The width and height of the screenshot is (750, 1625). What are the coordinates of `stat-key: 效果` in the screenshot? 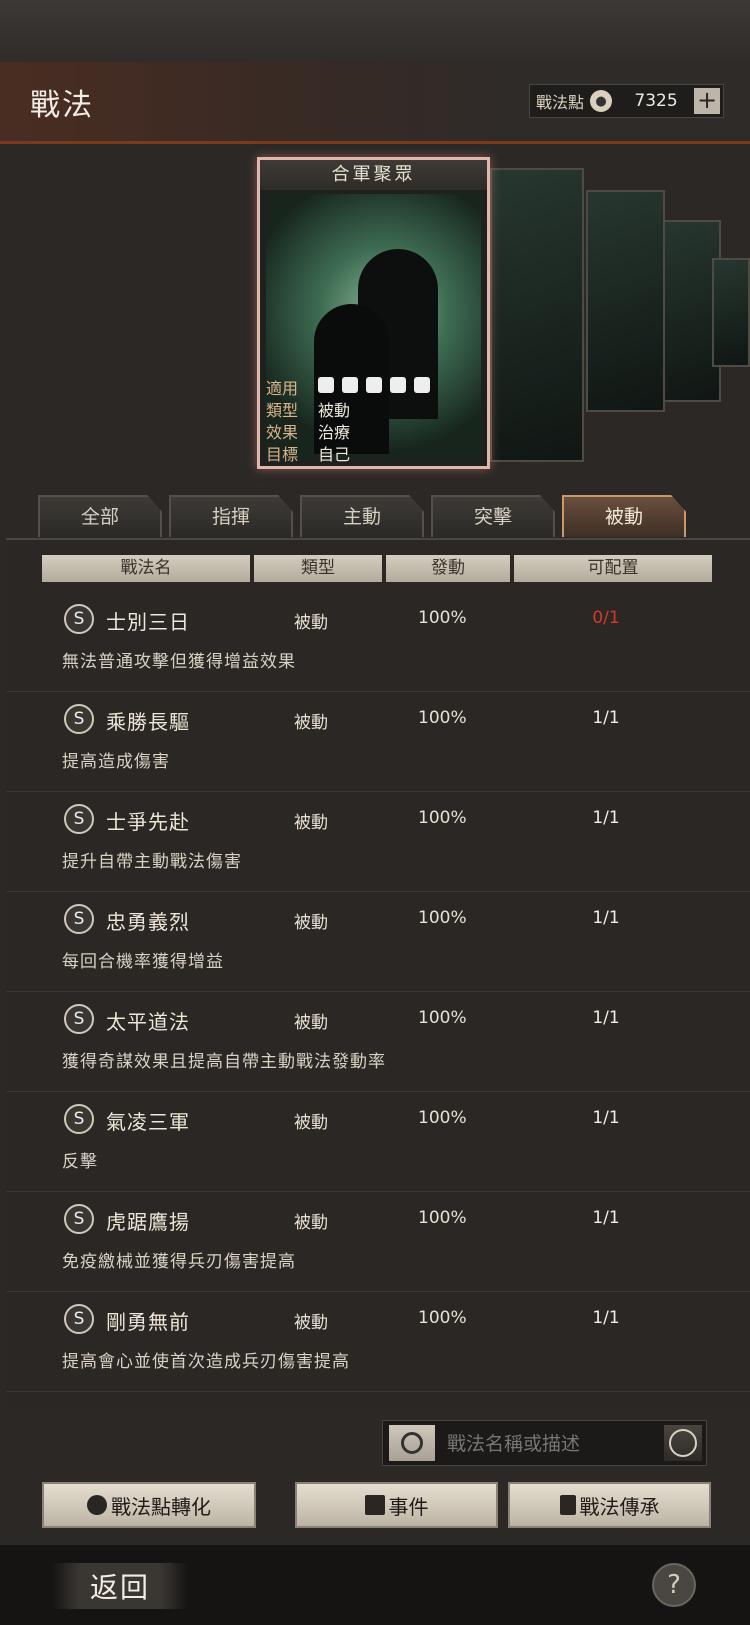 It's located at (282, 432).